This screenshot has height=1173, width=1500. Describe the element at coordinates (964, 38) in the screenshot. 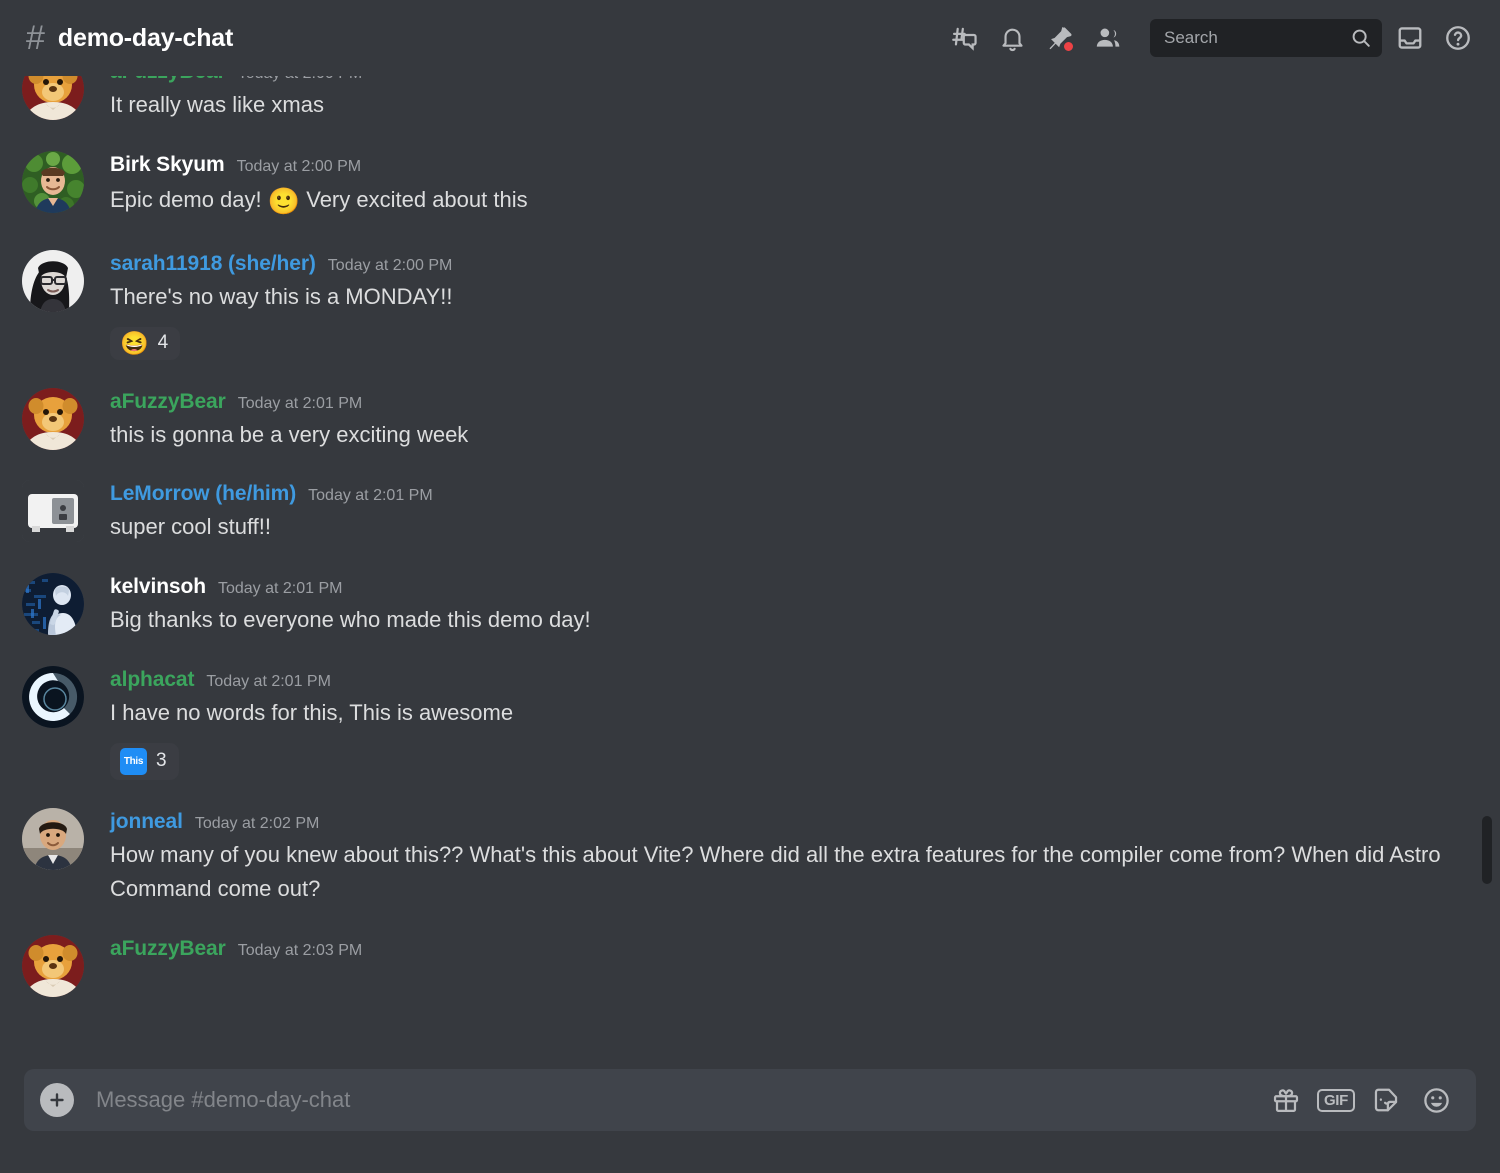

I see `threads-icon` at that location.